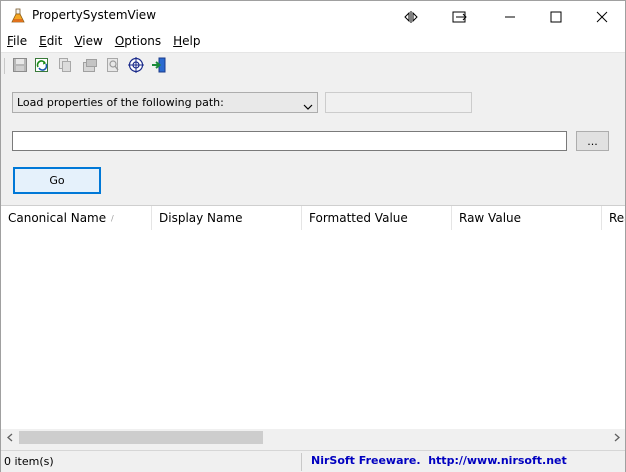  I want to click on column-formatted-value: Formatted Value, so click(377, 218).